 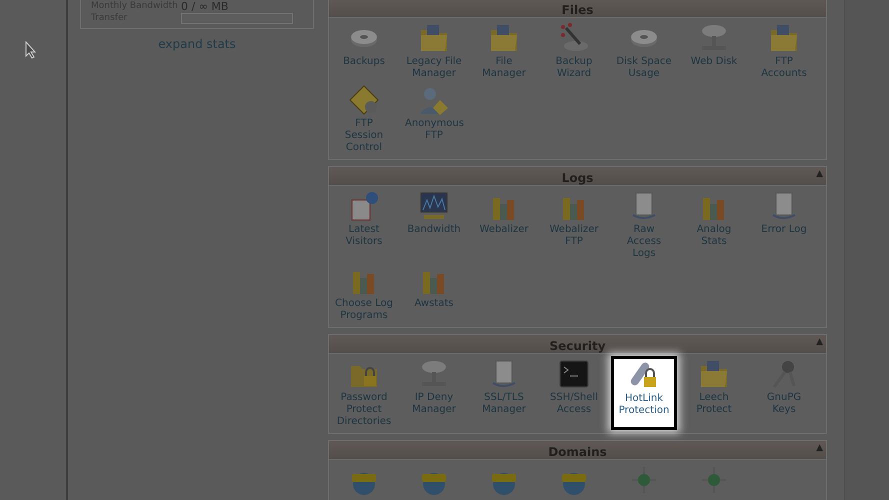 I want to click on feature-label: Raw Access Logs, so click(x=644, y=242).